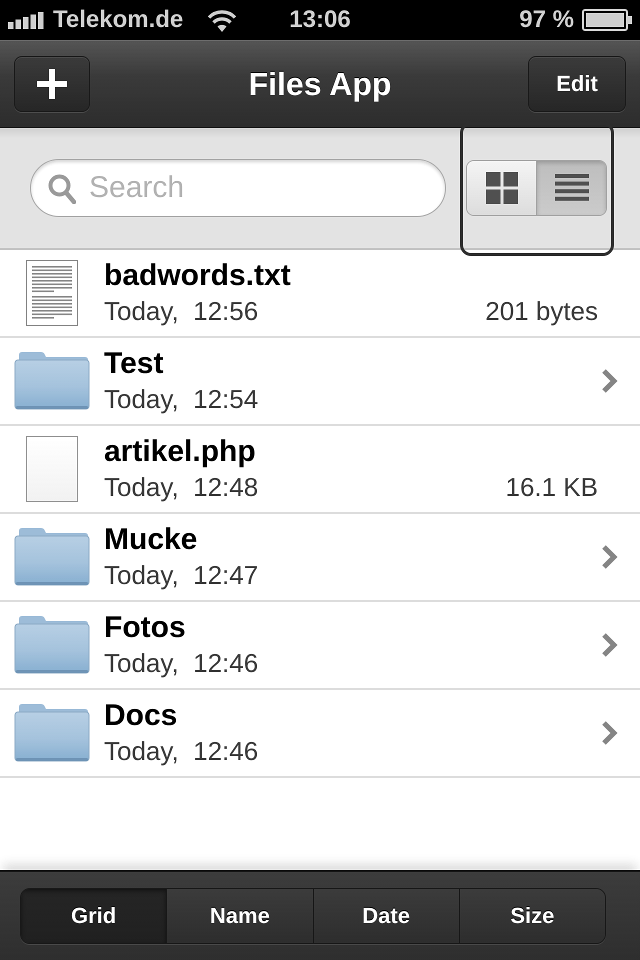 This screenshot has height=960, width=640. What do you see at coordinates (546, 20) in the screenshot?
I see `battery-percentage: 97 %` at bounding box center [546, 20].